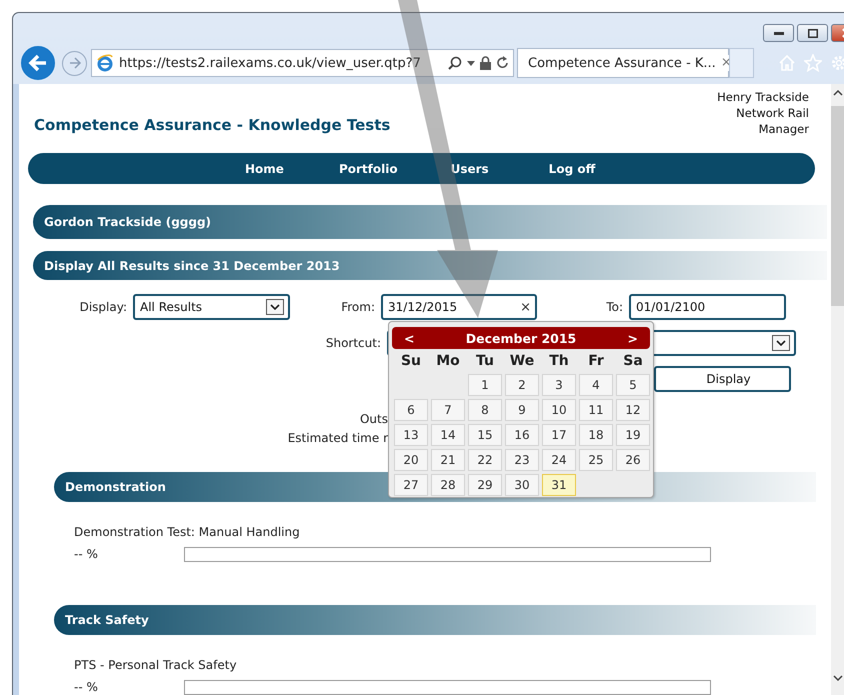 The height and width of the screenshot is (695, 844). Describe the element at coordinates (559, 385) in the screenshot. I see `calendar-day: 3` at that location.